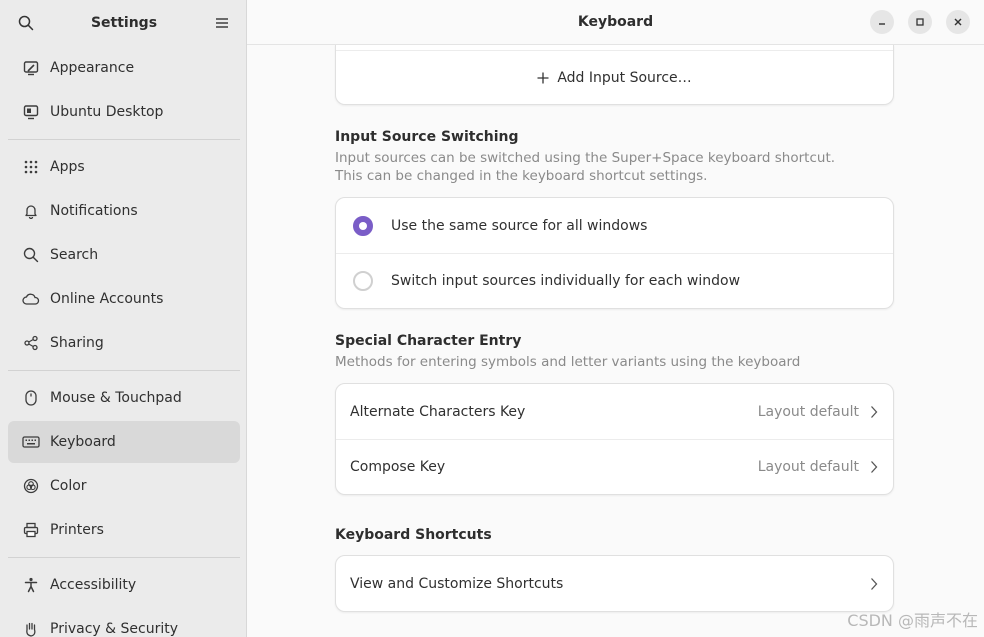 The image size is (984, 637). What do you see at coordinates (427, 137) in the screenshot?
I see `section-title-switching: Input Source Switching` at bounding box center [427, 137].